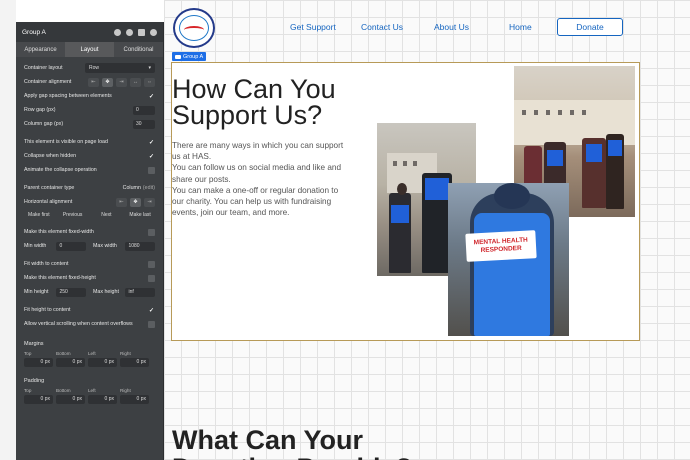 The height and width of the screenshot is (460, 690). I want to click on horizontal-alignment-row: Horizontal alignment ⇤ ✥ ⇥, so click(89, 202).